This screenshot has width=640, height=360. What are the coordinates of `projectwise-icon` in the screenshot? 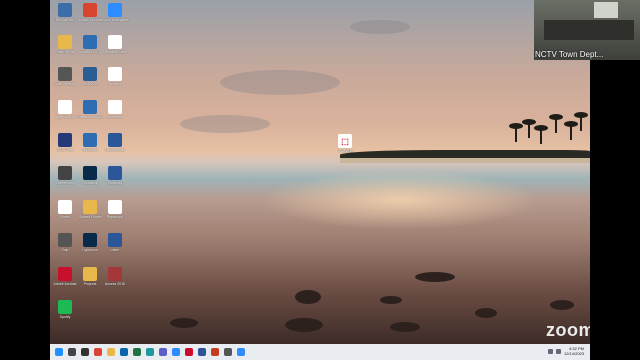 It's located at (90, 107).